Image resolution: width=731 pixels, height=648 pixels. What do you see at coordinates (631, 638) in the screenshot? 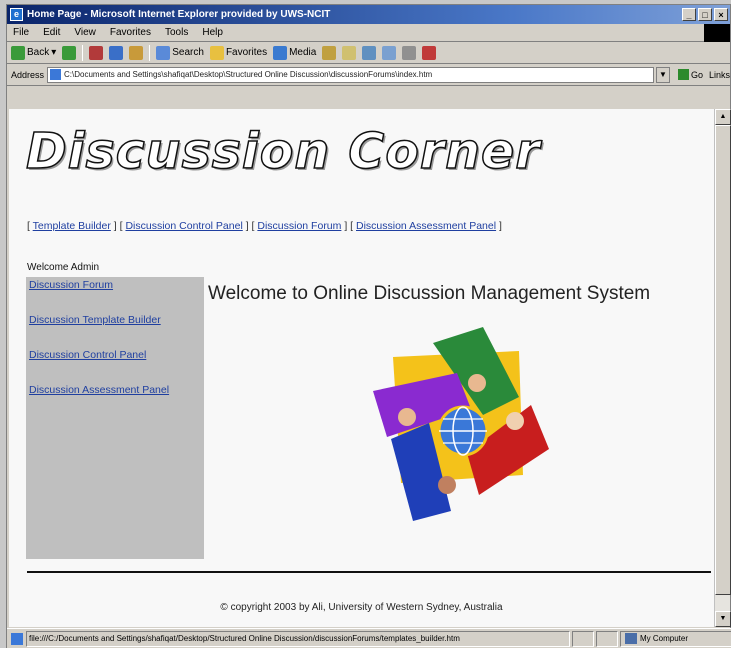
I see `computer-icon` at bounding box center [631, 638].